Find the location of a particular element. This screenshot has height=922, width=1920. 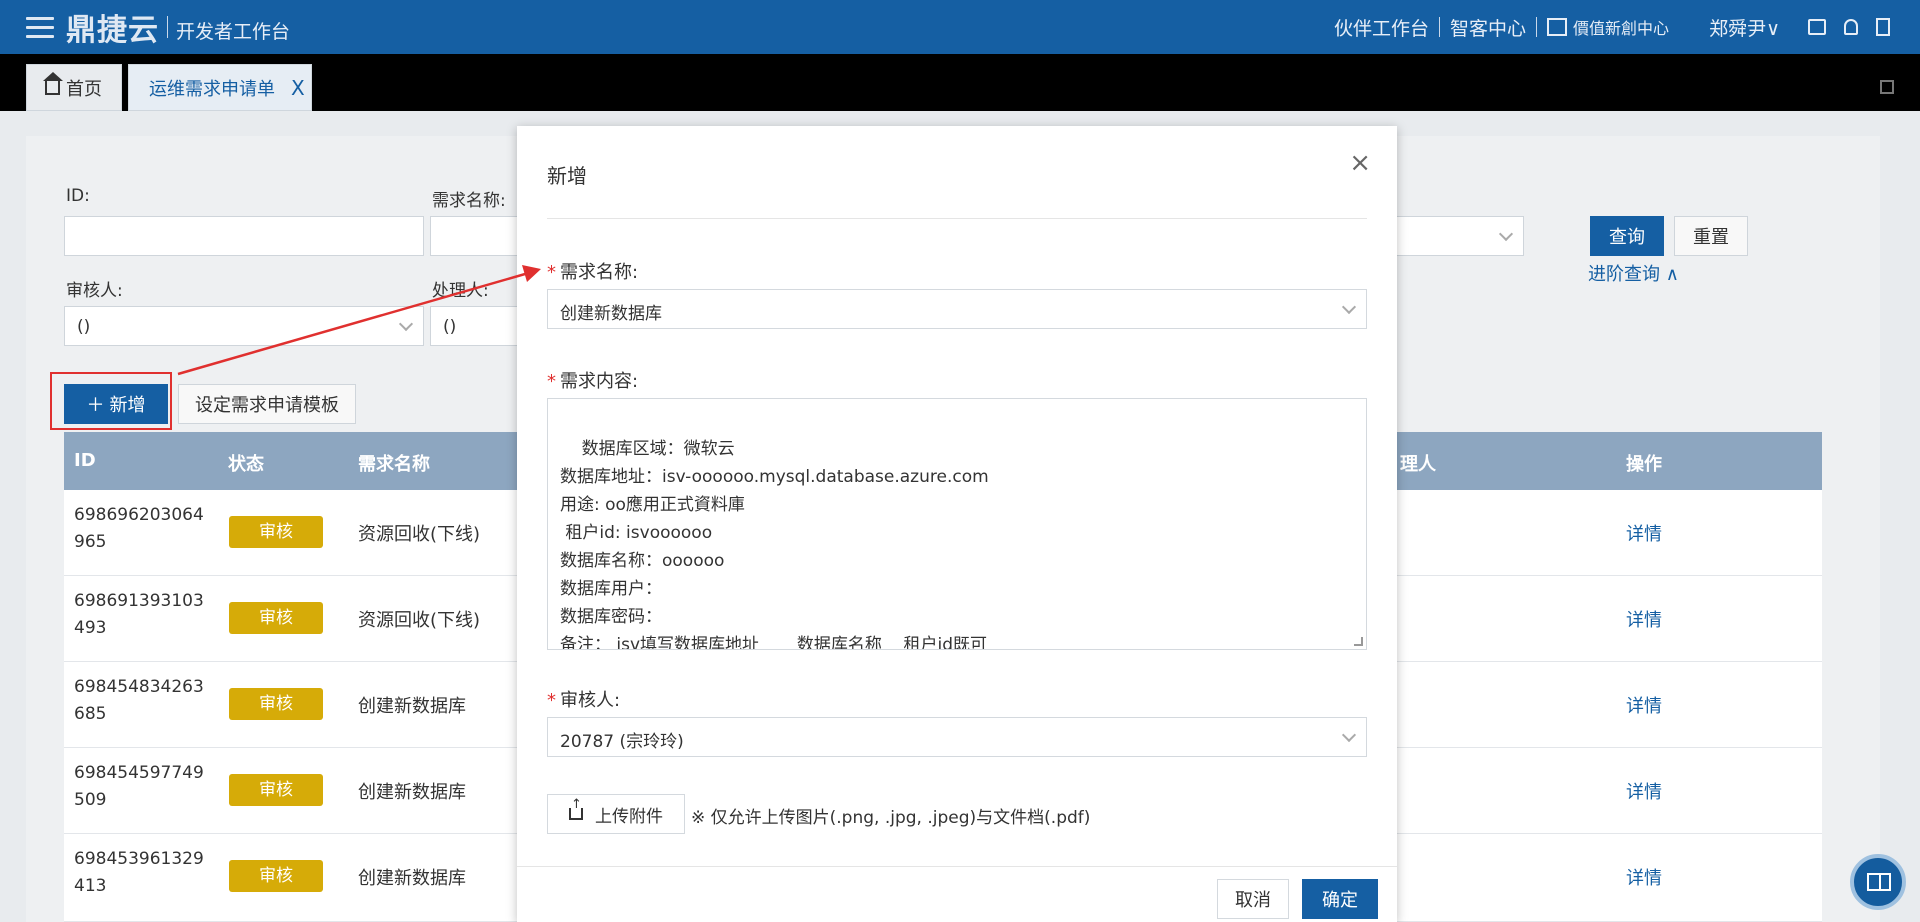

book-icon is located at coordinates (1879, 882).